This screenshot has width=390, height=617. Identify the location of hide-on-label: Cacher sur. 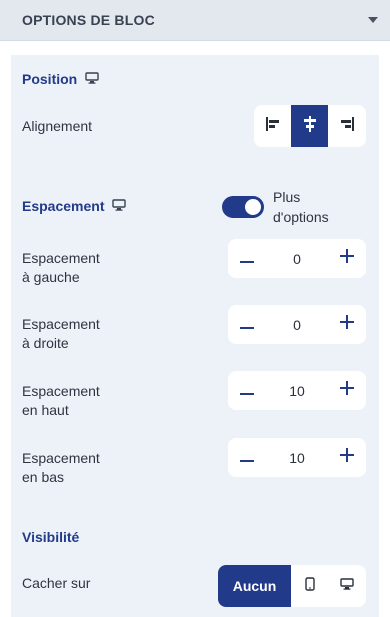
(56, 583).